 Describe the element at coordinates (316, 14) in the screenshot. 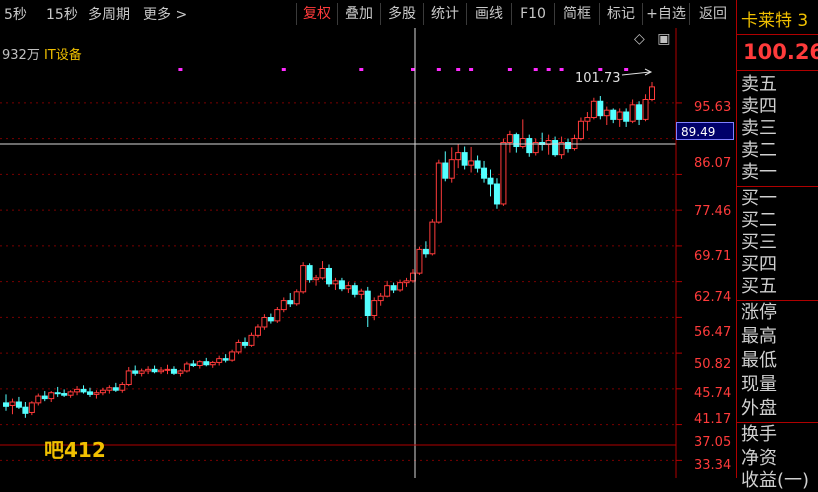

I see `adjust-button: 复权` at that location.